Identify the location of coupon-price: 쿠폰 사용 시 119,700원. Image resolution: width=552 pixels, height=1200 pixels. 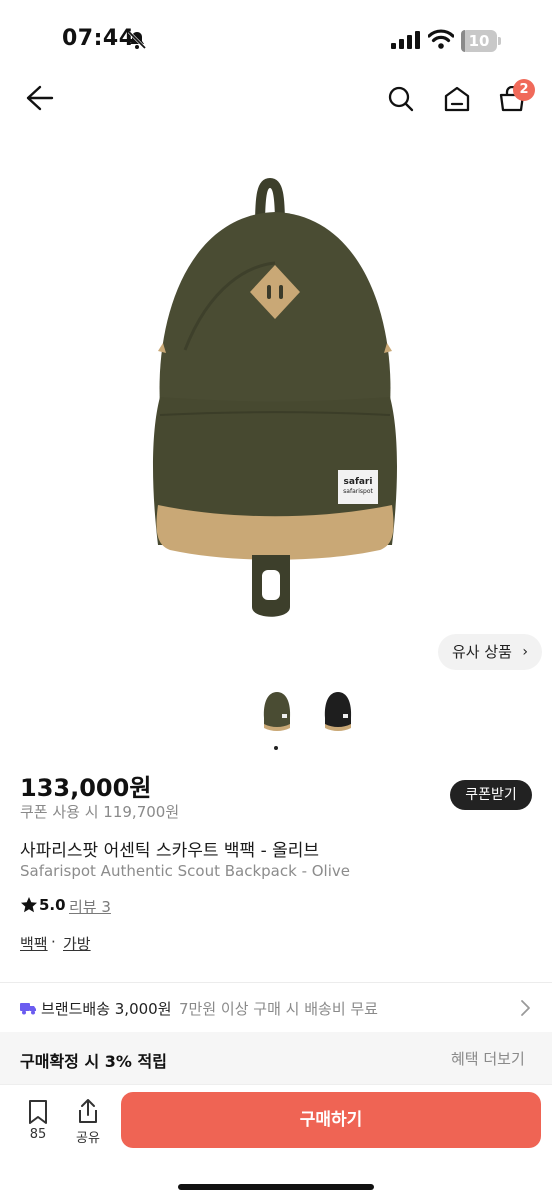
(100, 812).